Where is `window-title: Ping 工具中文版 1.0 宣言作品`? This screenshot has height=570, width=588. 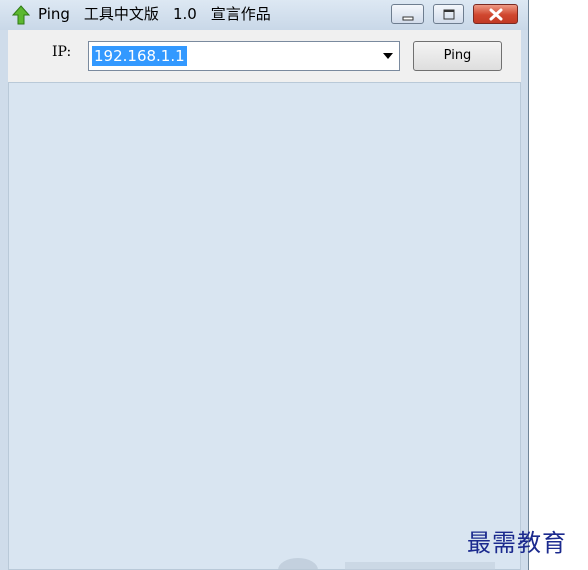 window-title: Ping 工具中文版 1.0 宣言作品 is located at coordinates (161, 14).